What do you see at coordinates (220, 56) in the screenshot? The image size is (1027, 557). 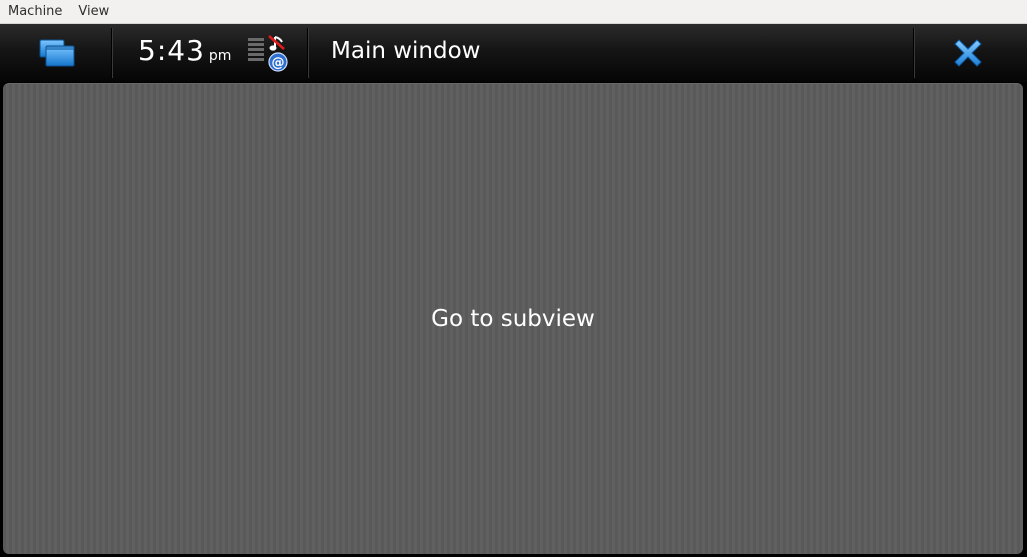 I see `clock-ampm: pm` at bounding box center [220, 56].